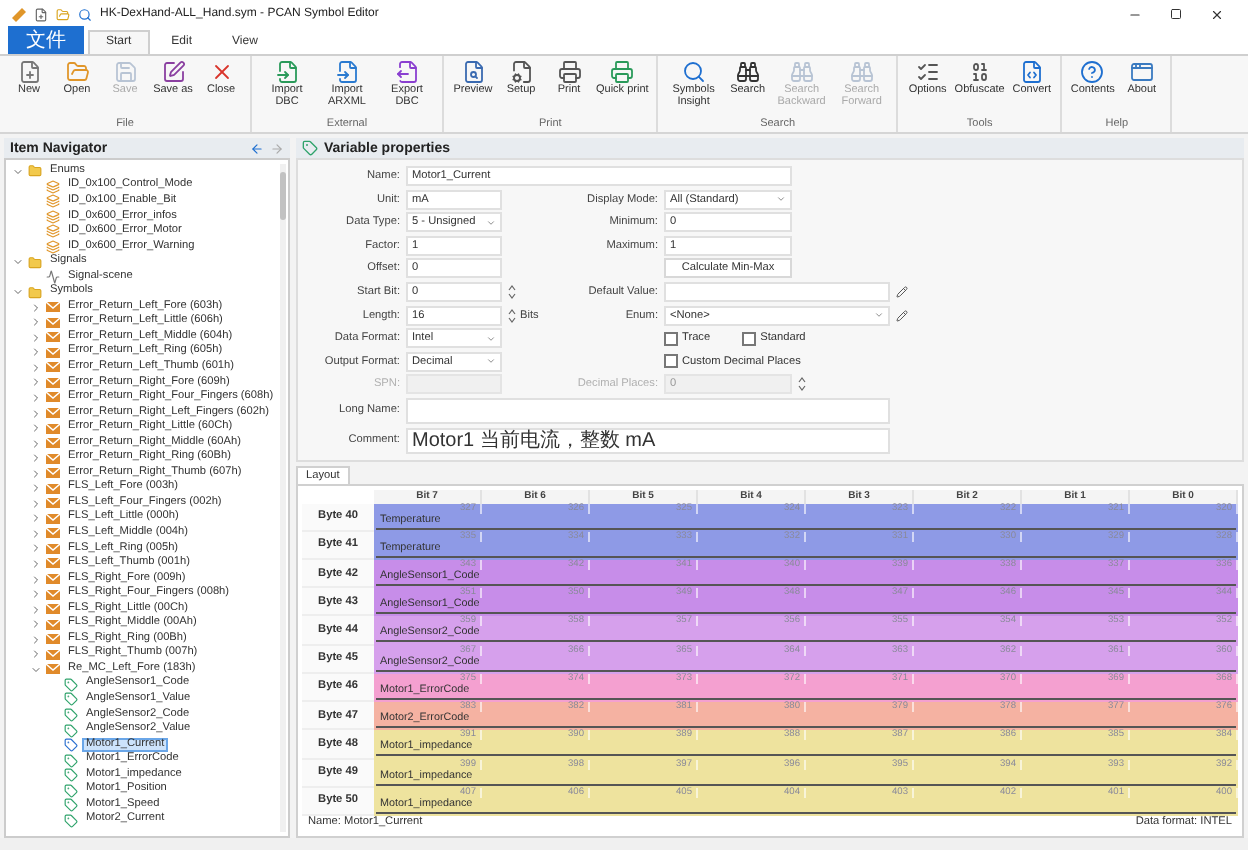 Image resolution: width=1248 pixels, height=850 pixels. What do you see at coordinates (521, 72) in the screenshot?
I see `file-gear-icon` at bounding box center [521, 72].